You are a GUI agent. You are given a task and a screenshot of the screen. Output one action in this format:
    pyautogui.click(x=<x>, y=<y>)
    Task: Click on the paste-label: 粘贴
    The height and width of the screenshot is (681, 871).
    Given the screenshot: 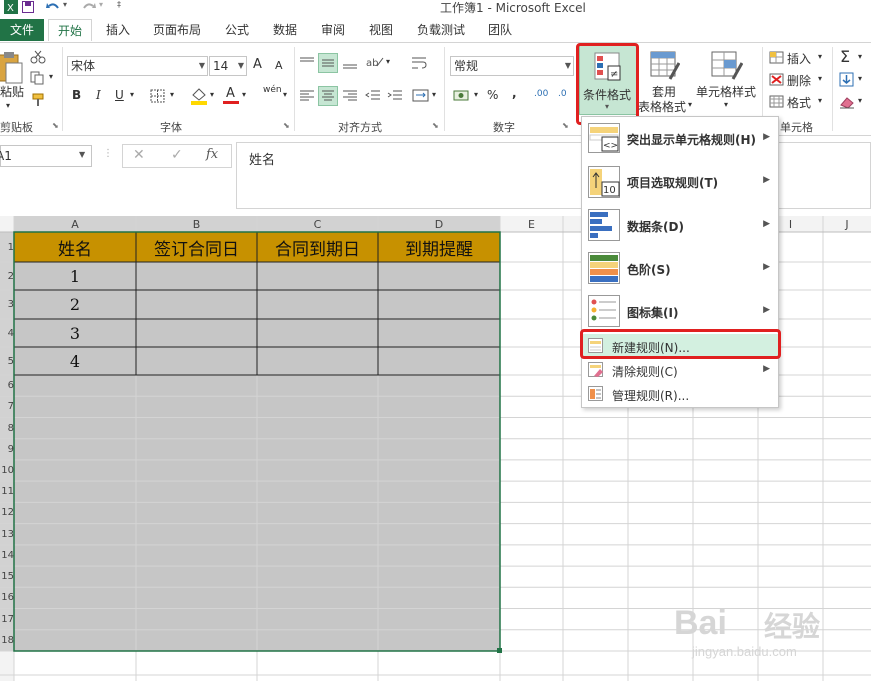 What is the action you would take?
    pyautogui.click(x=12, y=91)
    